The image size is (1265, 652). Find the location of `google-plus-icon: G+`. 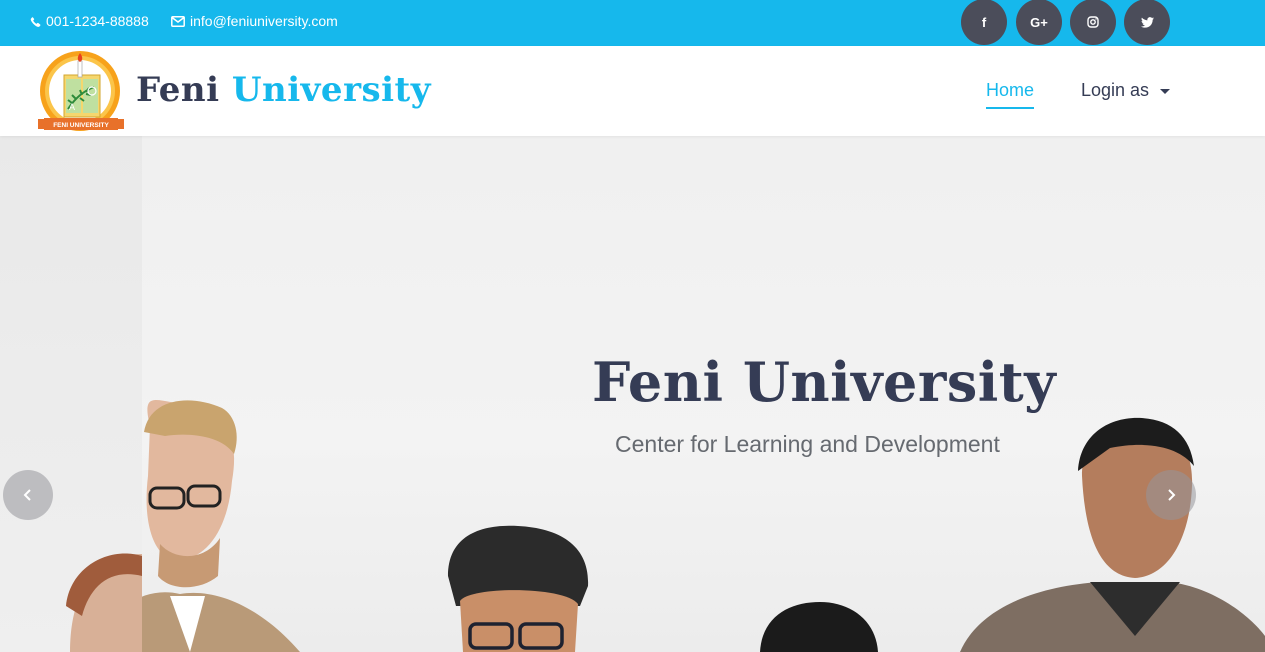

google-plus-icon: G+ is located at coordinates (1039, 22).